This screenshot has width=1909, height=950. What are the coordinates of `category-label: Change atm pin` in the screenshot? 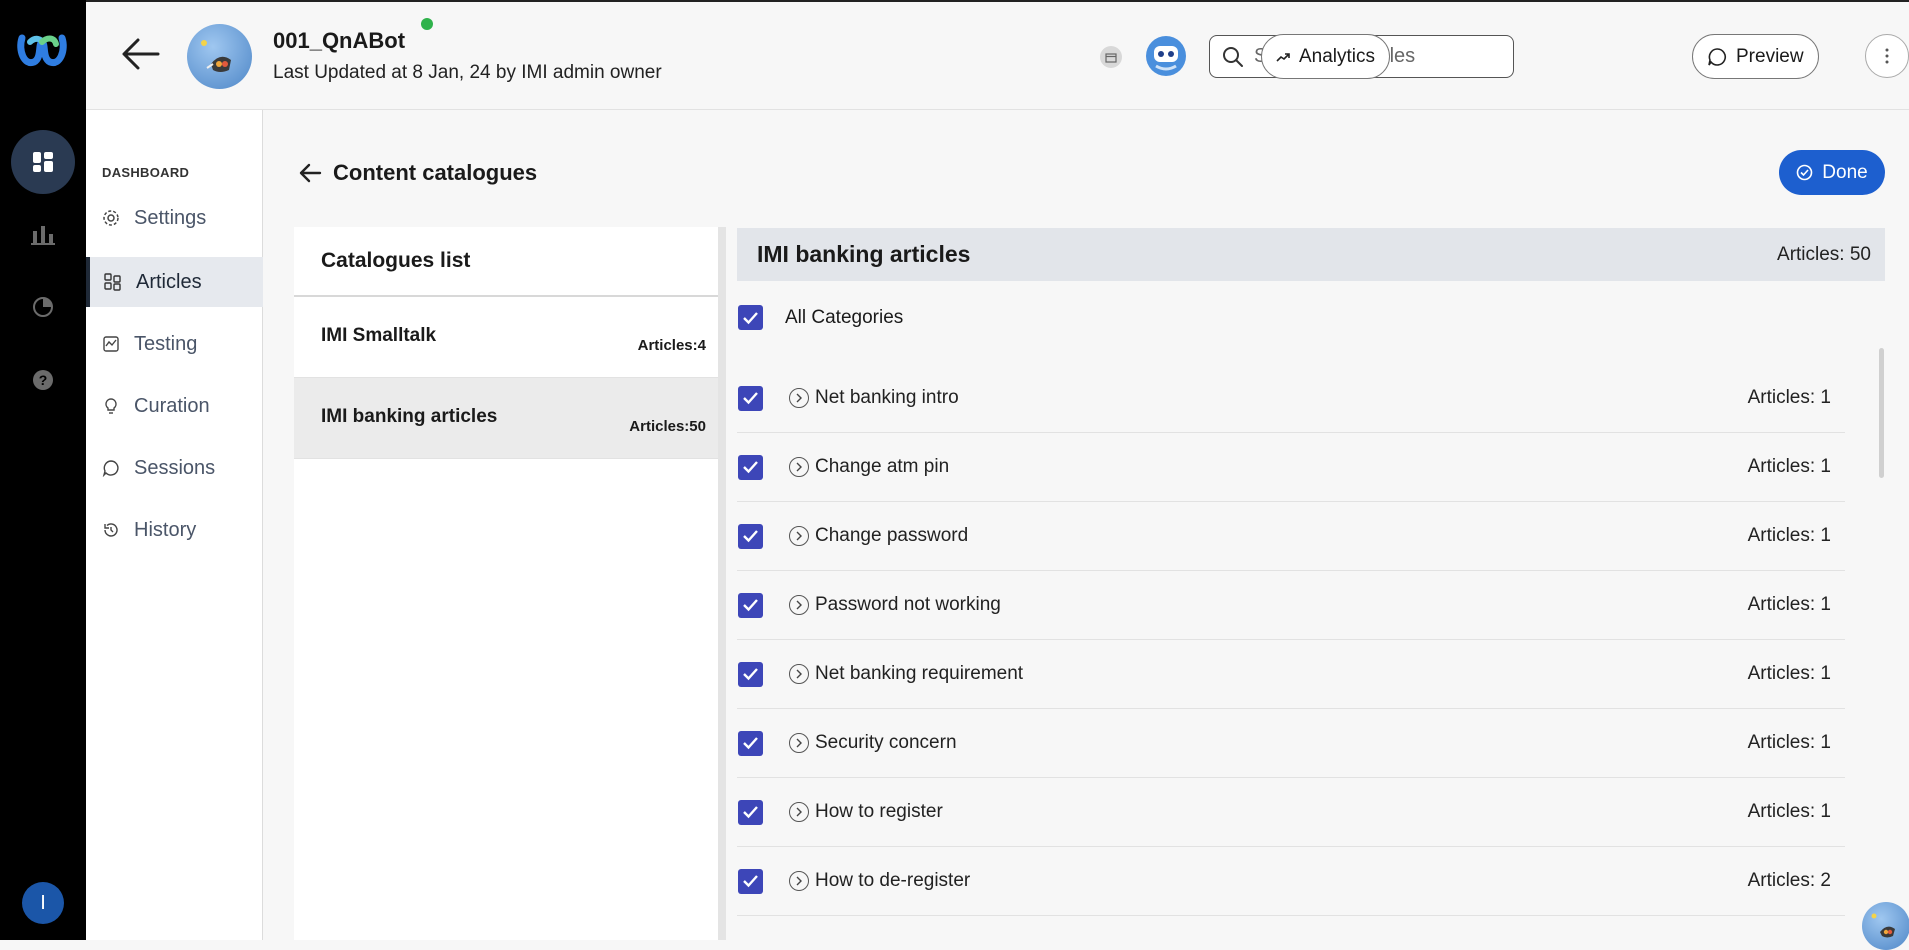 It's located at (882, 466).